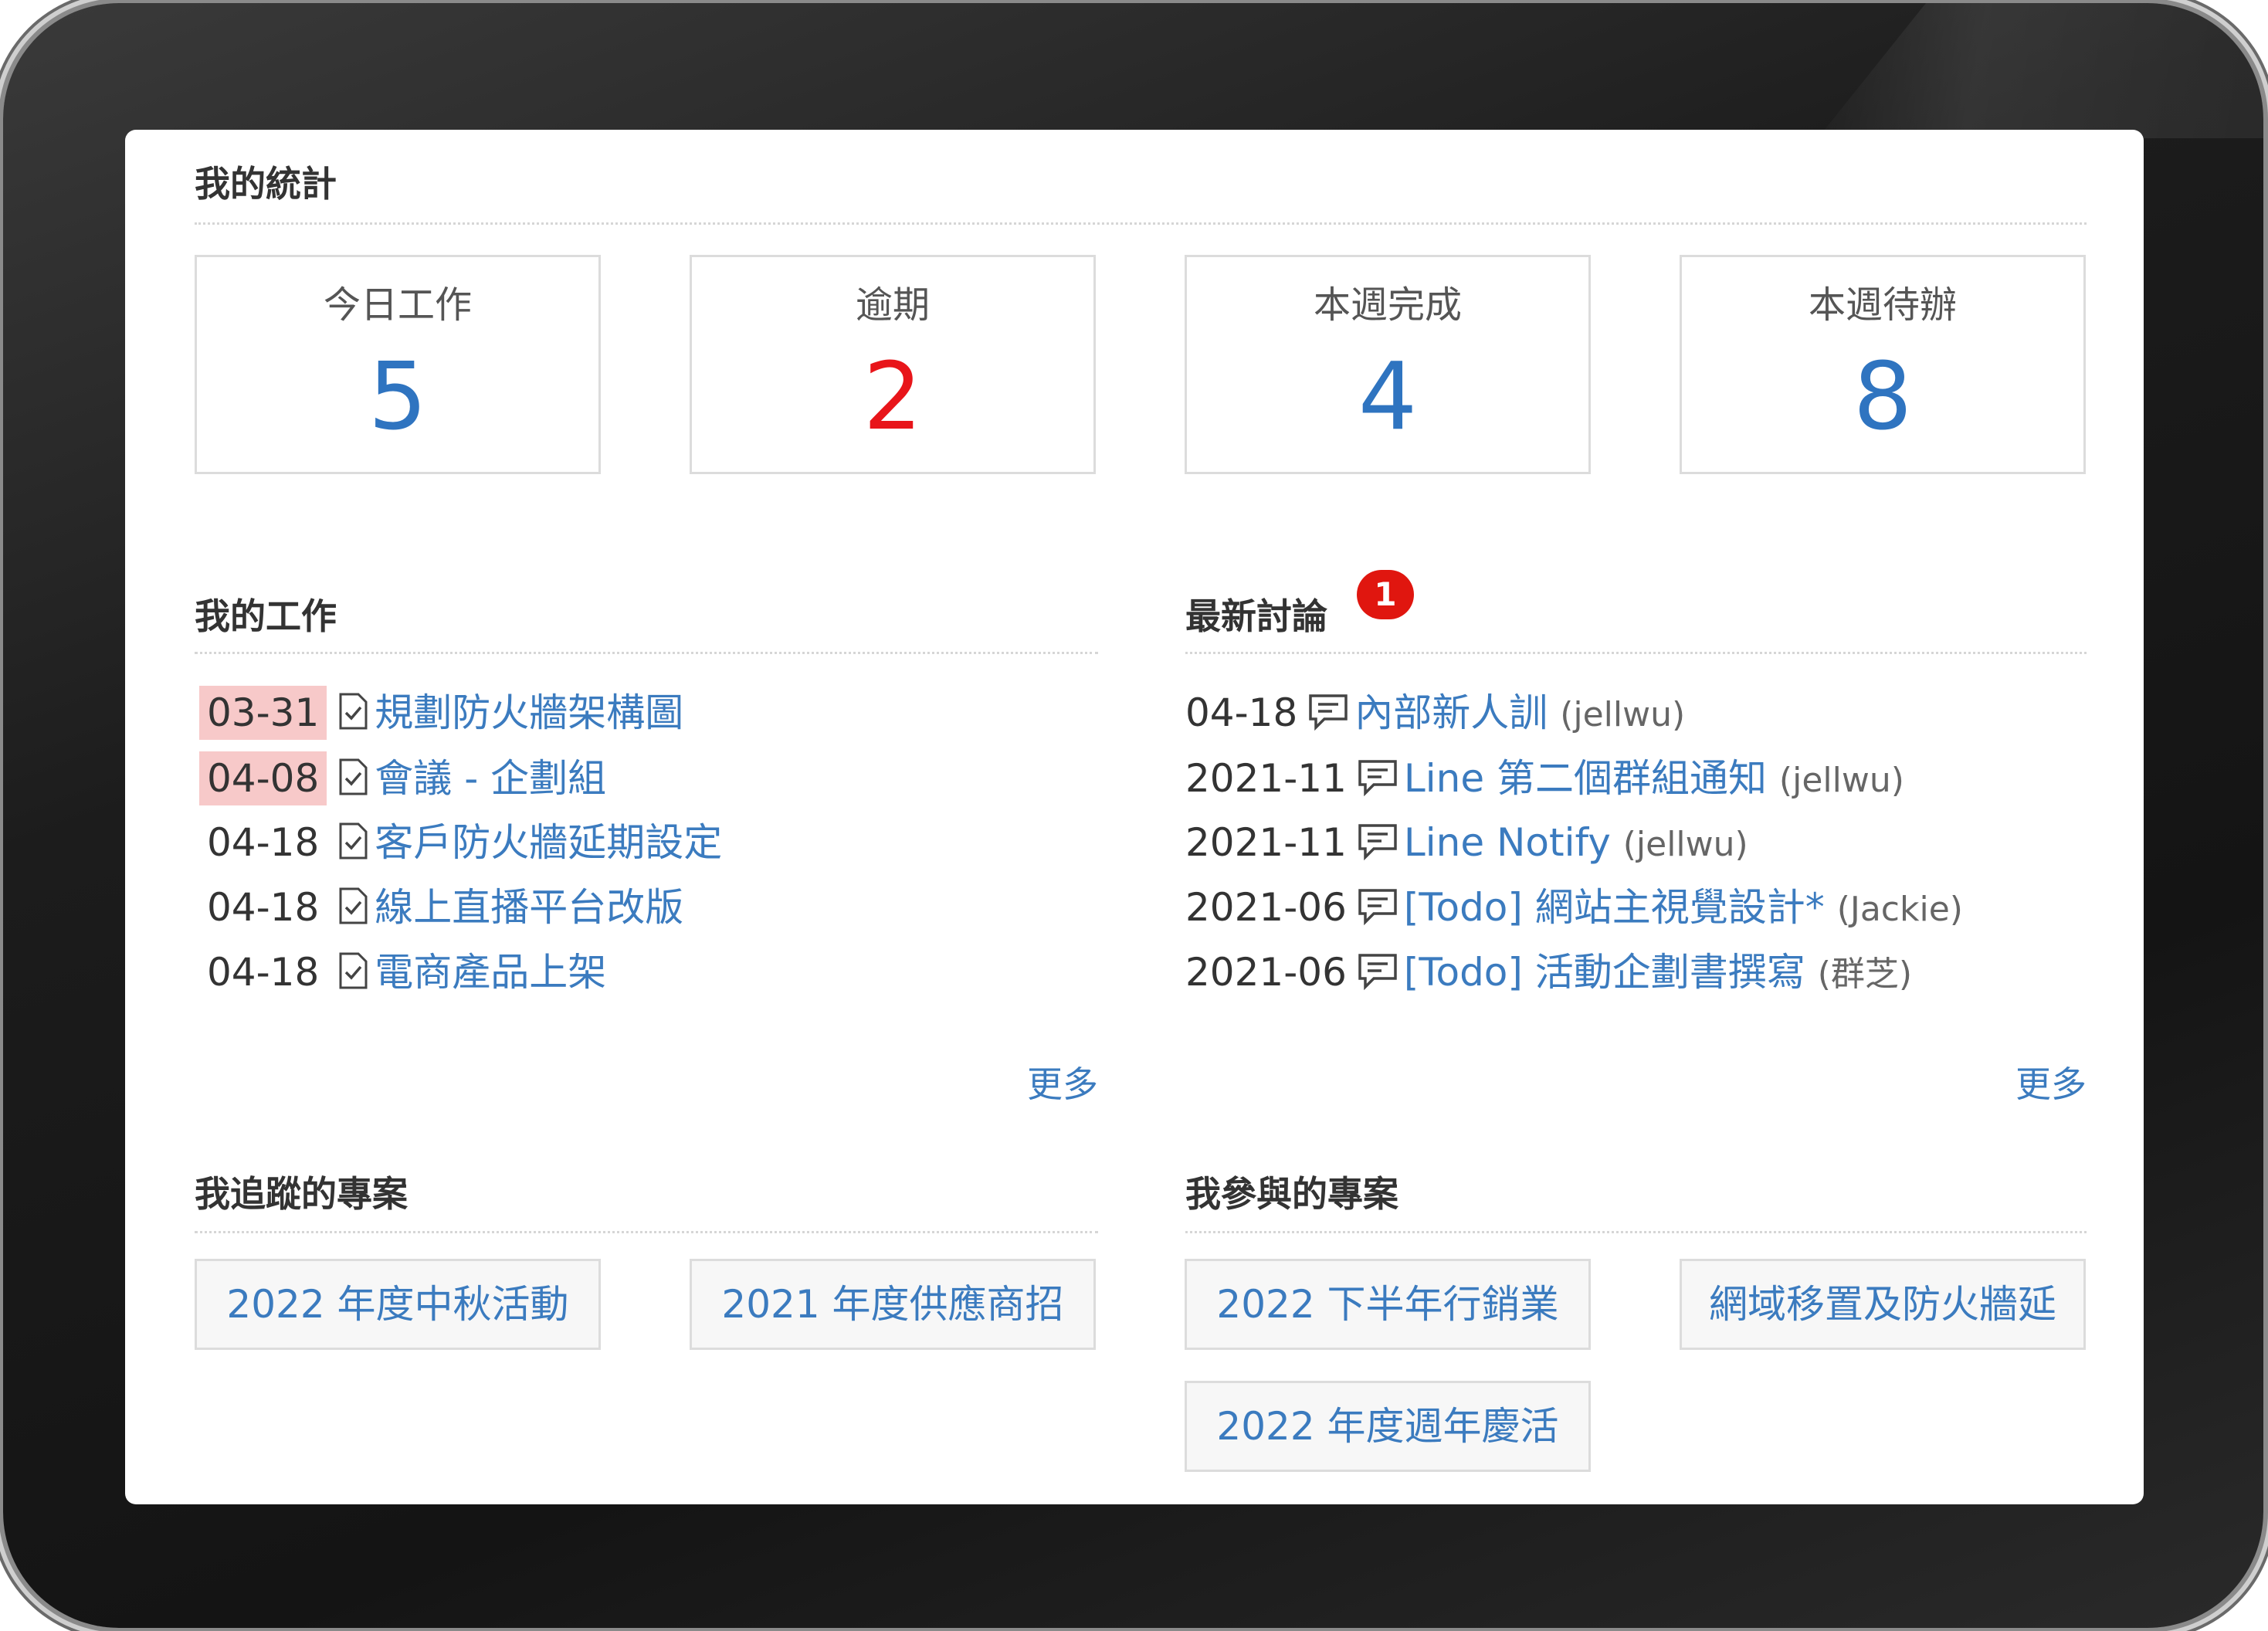 The height and width of the screenshot is (1631, 2268). Describe the element at coordinates (1636, 1232) in the screenshot. I see `joined-projects-divider` at that location.